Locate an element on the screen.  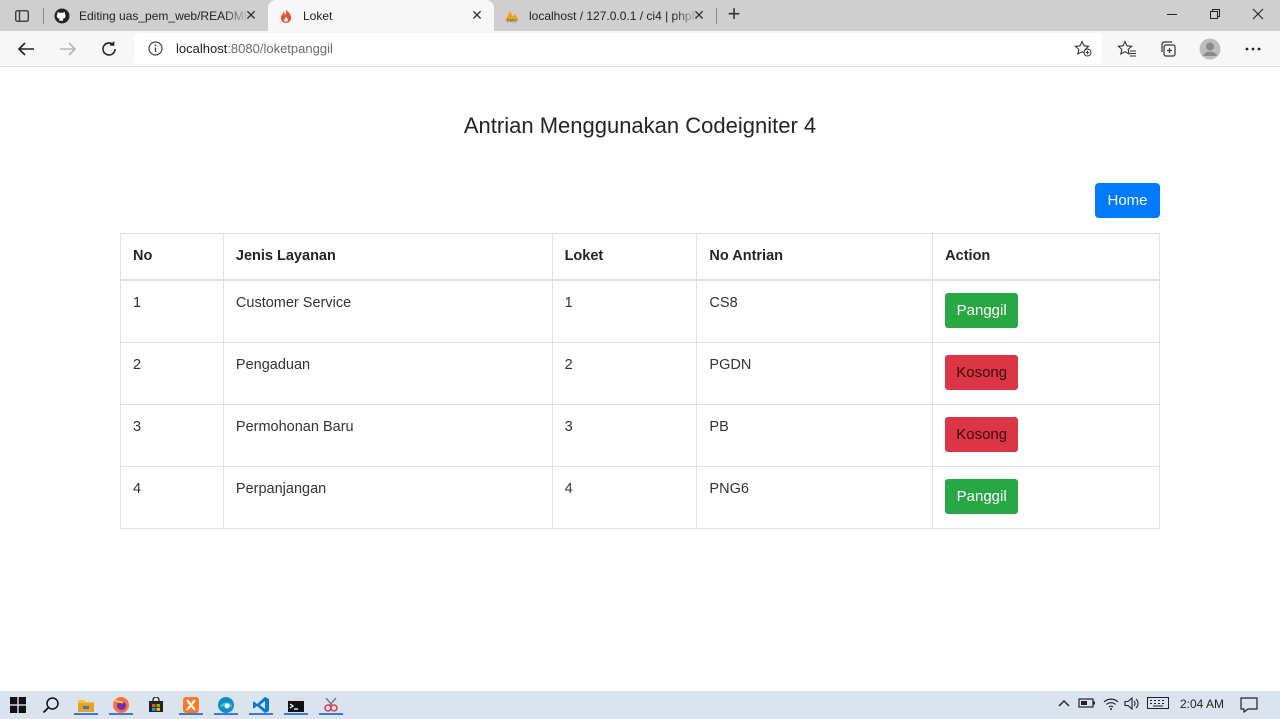
tab-readme: Editing uas_pem_web/README.md ✕ is located at coordinates (156, 15).